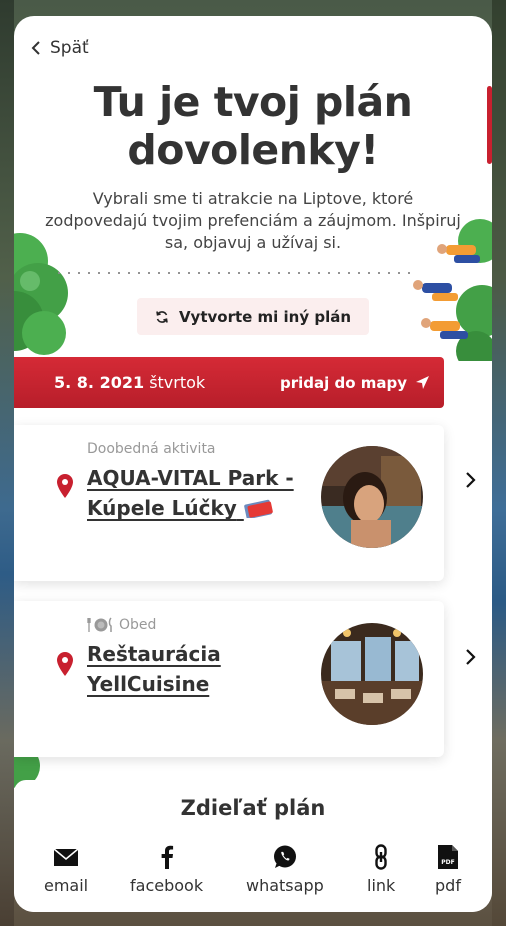  I want to click on share-whatsapp-label: whatsapp, so click(285, 885).